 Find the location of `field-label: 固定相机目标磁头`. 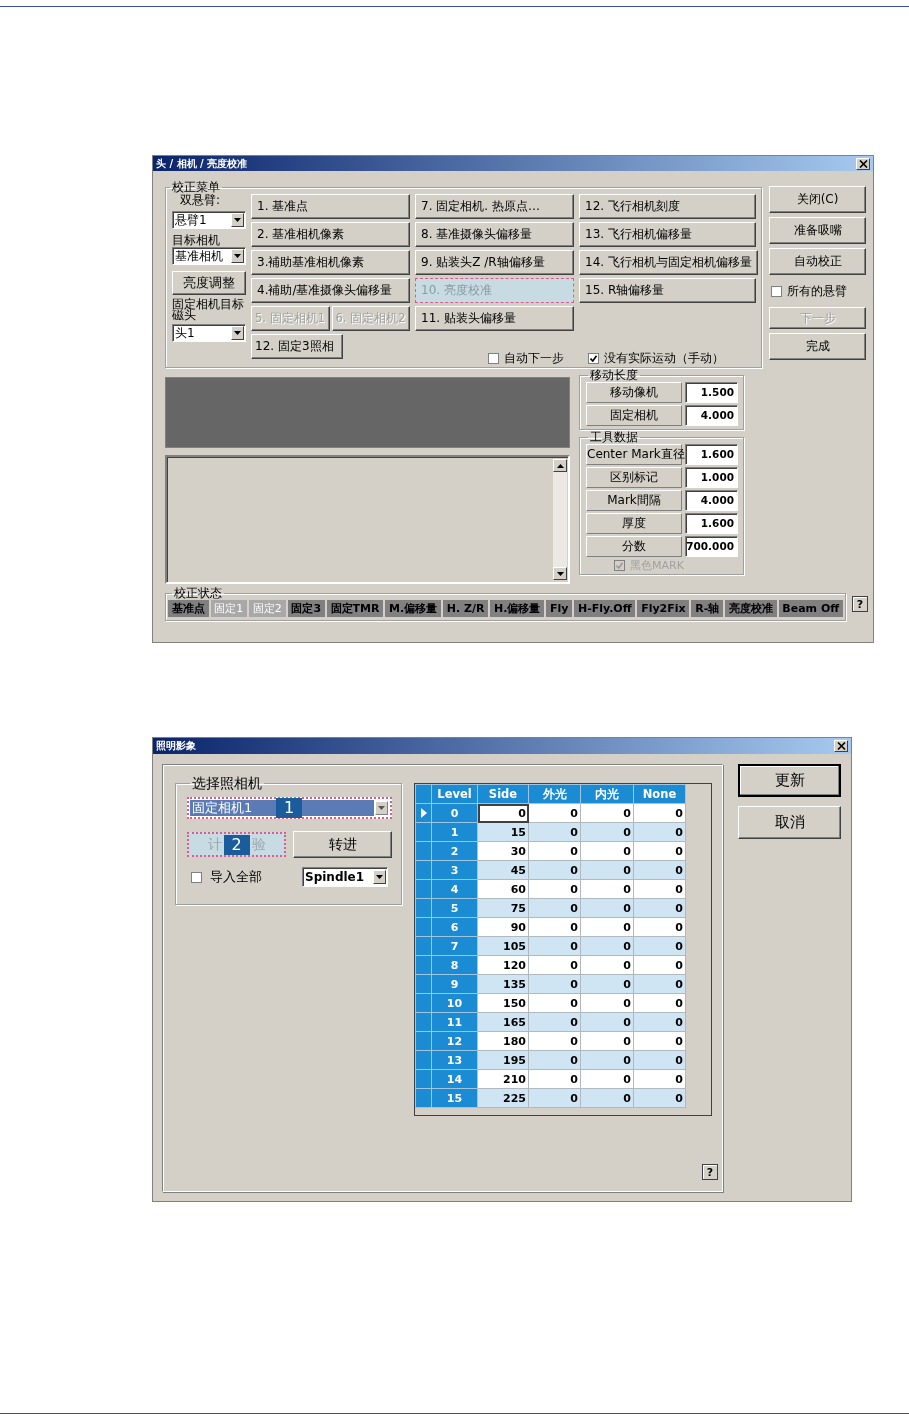

field-label: 固定相机目标磁头 is located at coordinates (208, 310).